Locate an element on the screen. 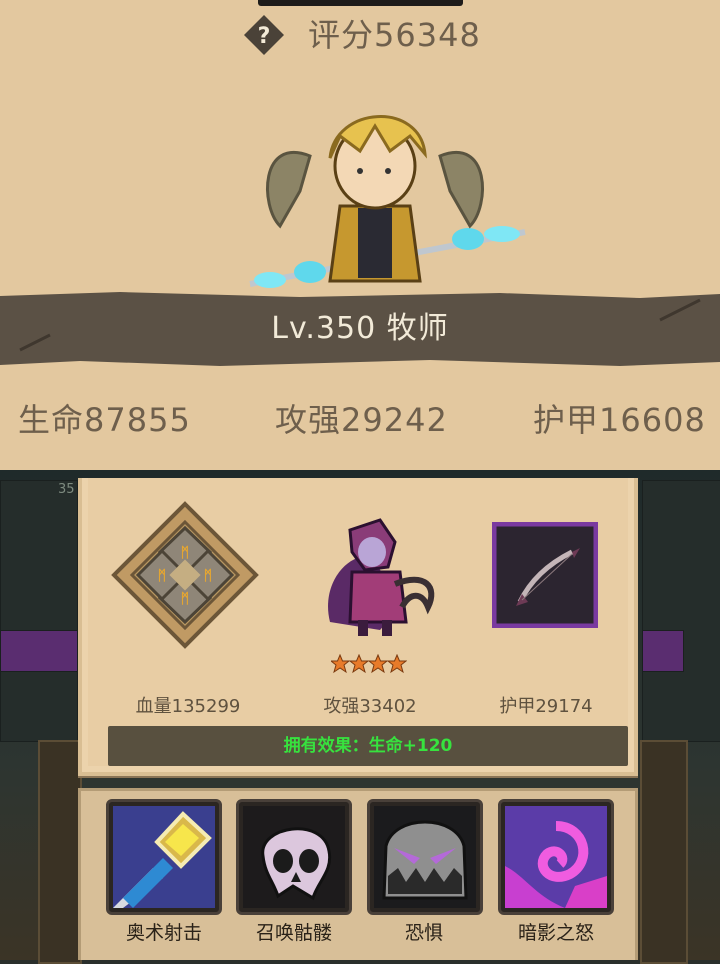 This screenshot has height=964, width=720. equip-label-health: 血量135299 is located at coordinates (188, 706).